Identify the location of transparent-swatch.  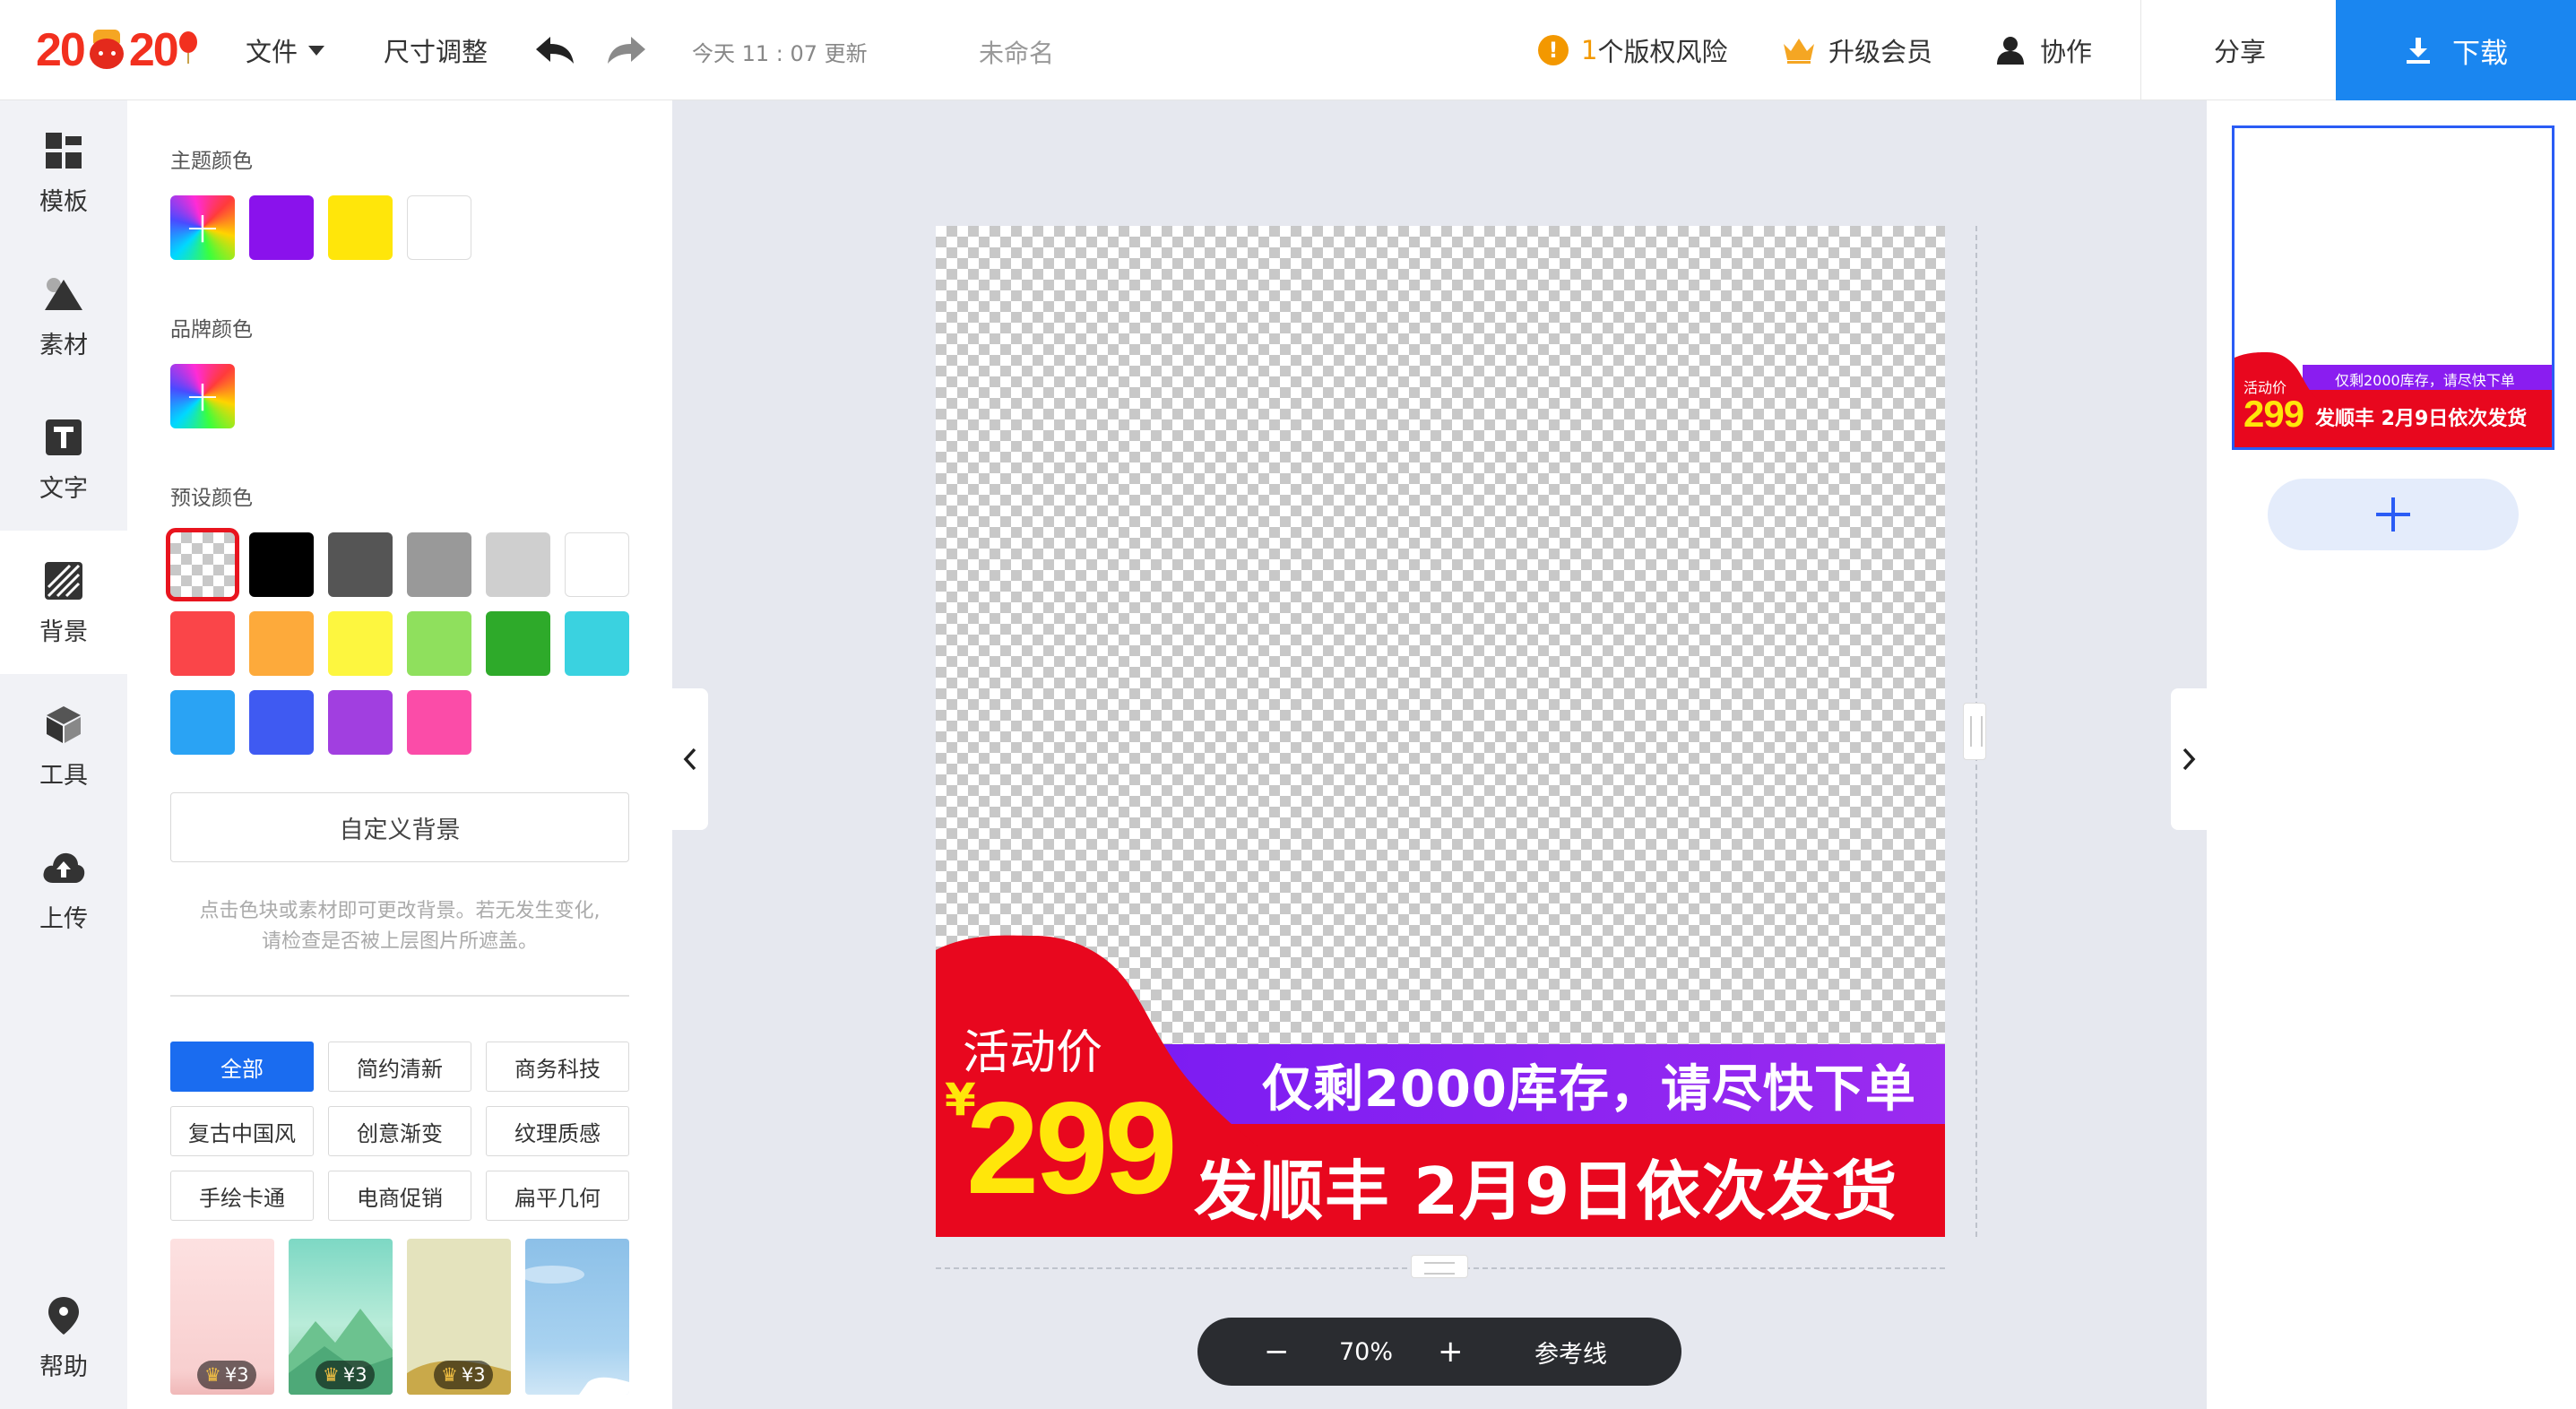
(202, 564).